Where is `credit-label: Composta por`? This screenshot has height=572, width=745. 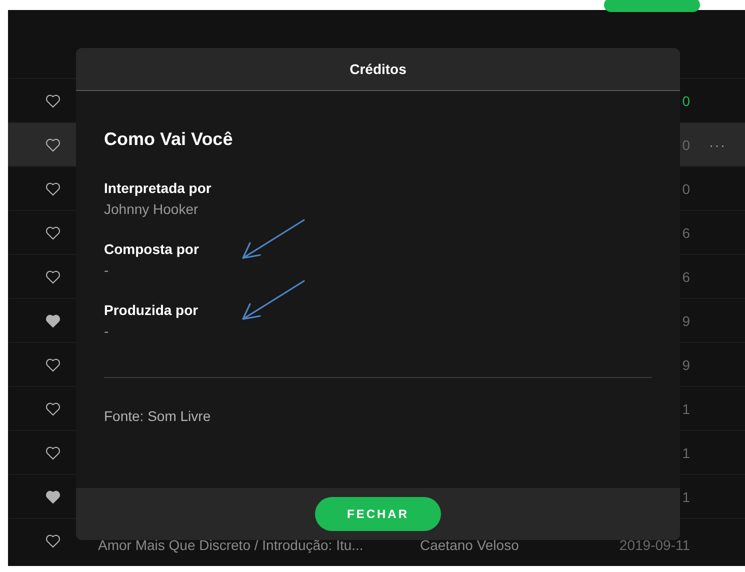
credit-label: Composta por is located at coordinates (152, 249).